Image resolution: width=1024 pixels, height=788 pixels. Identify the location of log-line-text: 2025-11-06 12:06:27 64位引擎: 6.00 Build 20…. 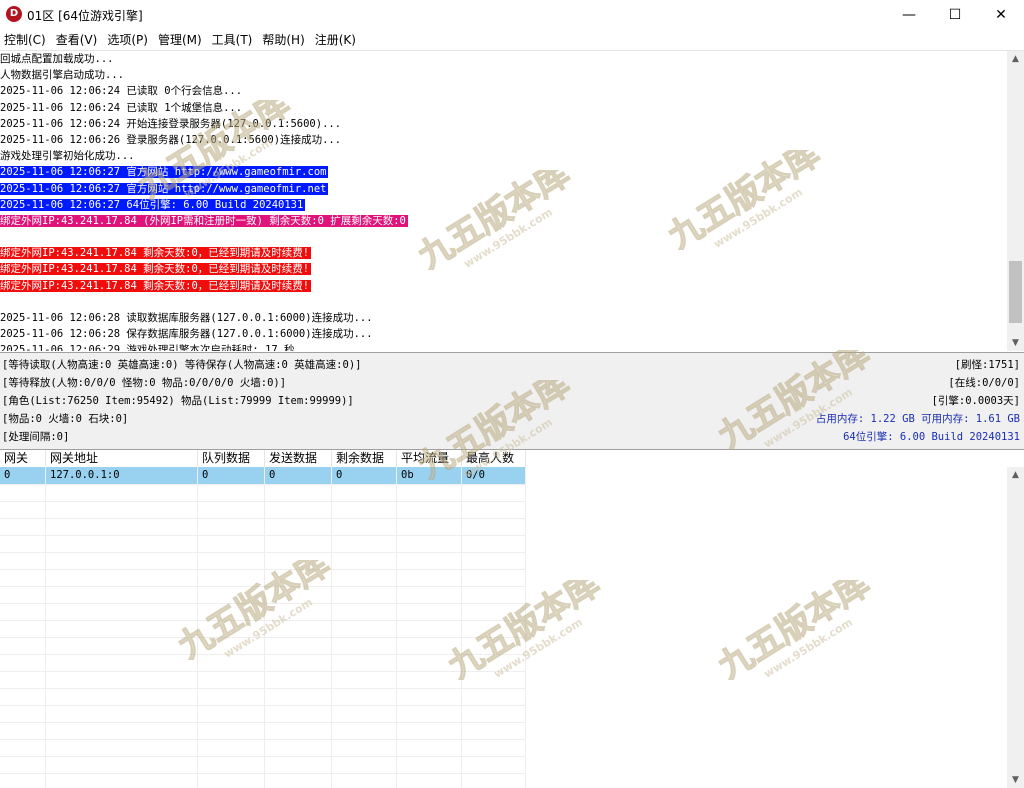
(153, 204).